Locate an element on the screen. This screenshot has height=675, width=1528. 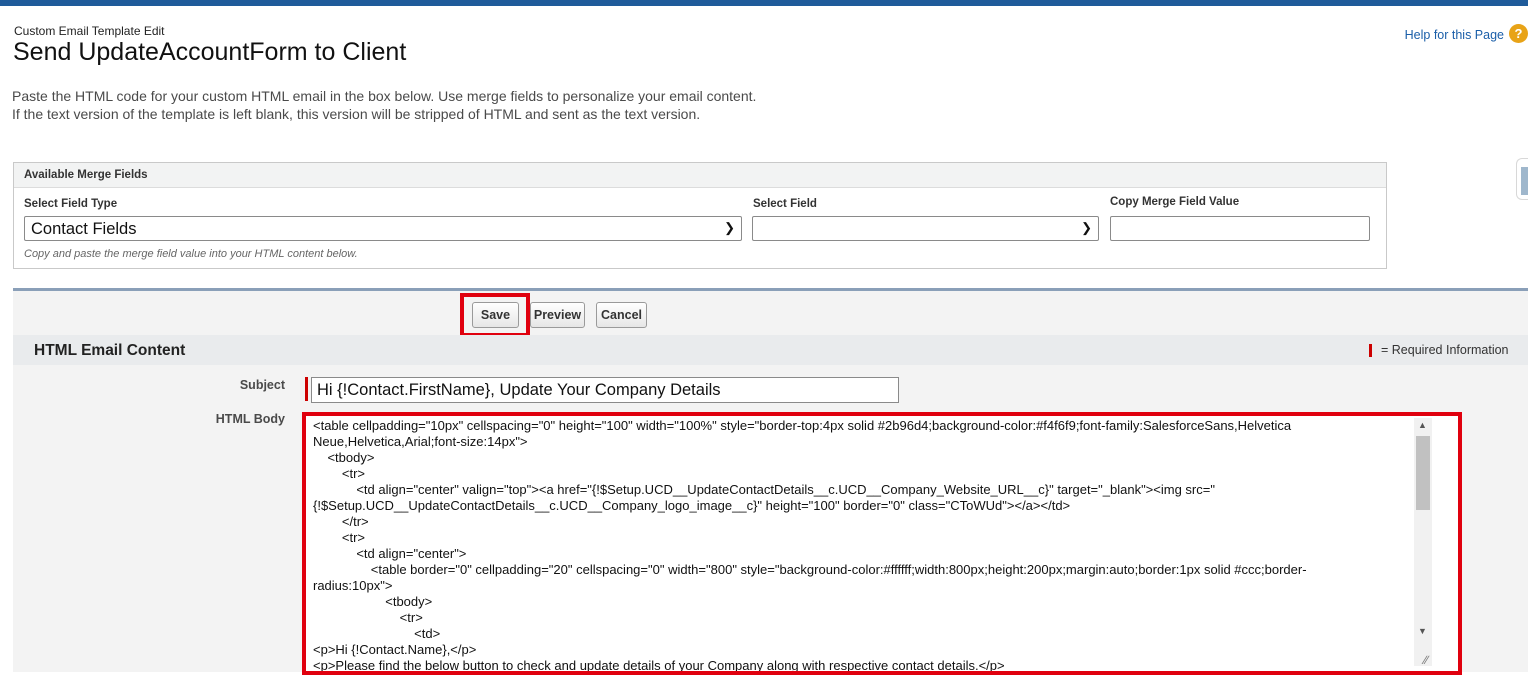
merge-fields-header: Available Merge Fields is located at coordinates (700, 175).